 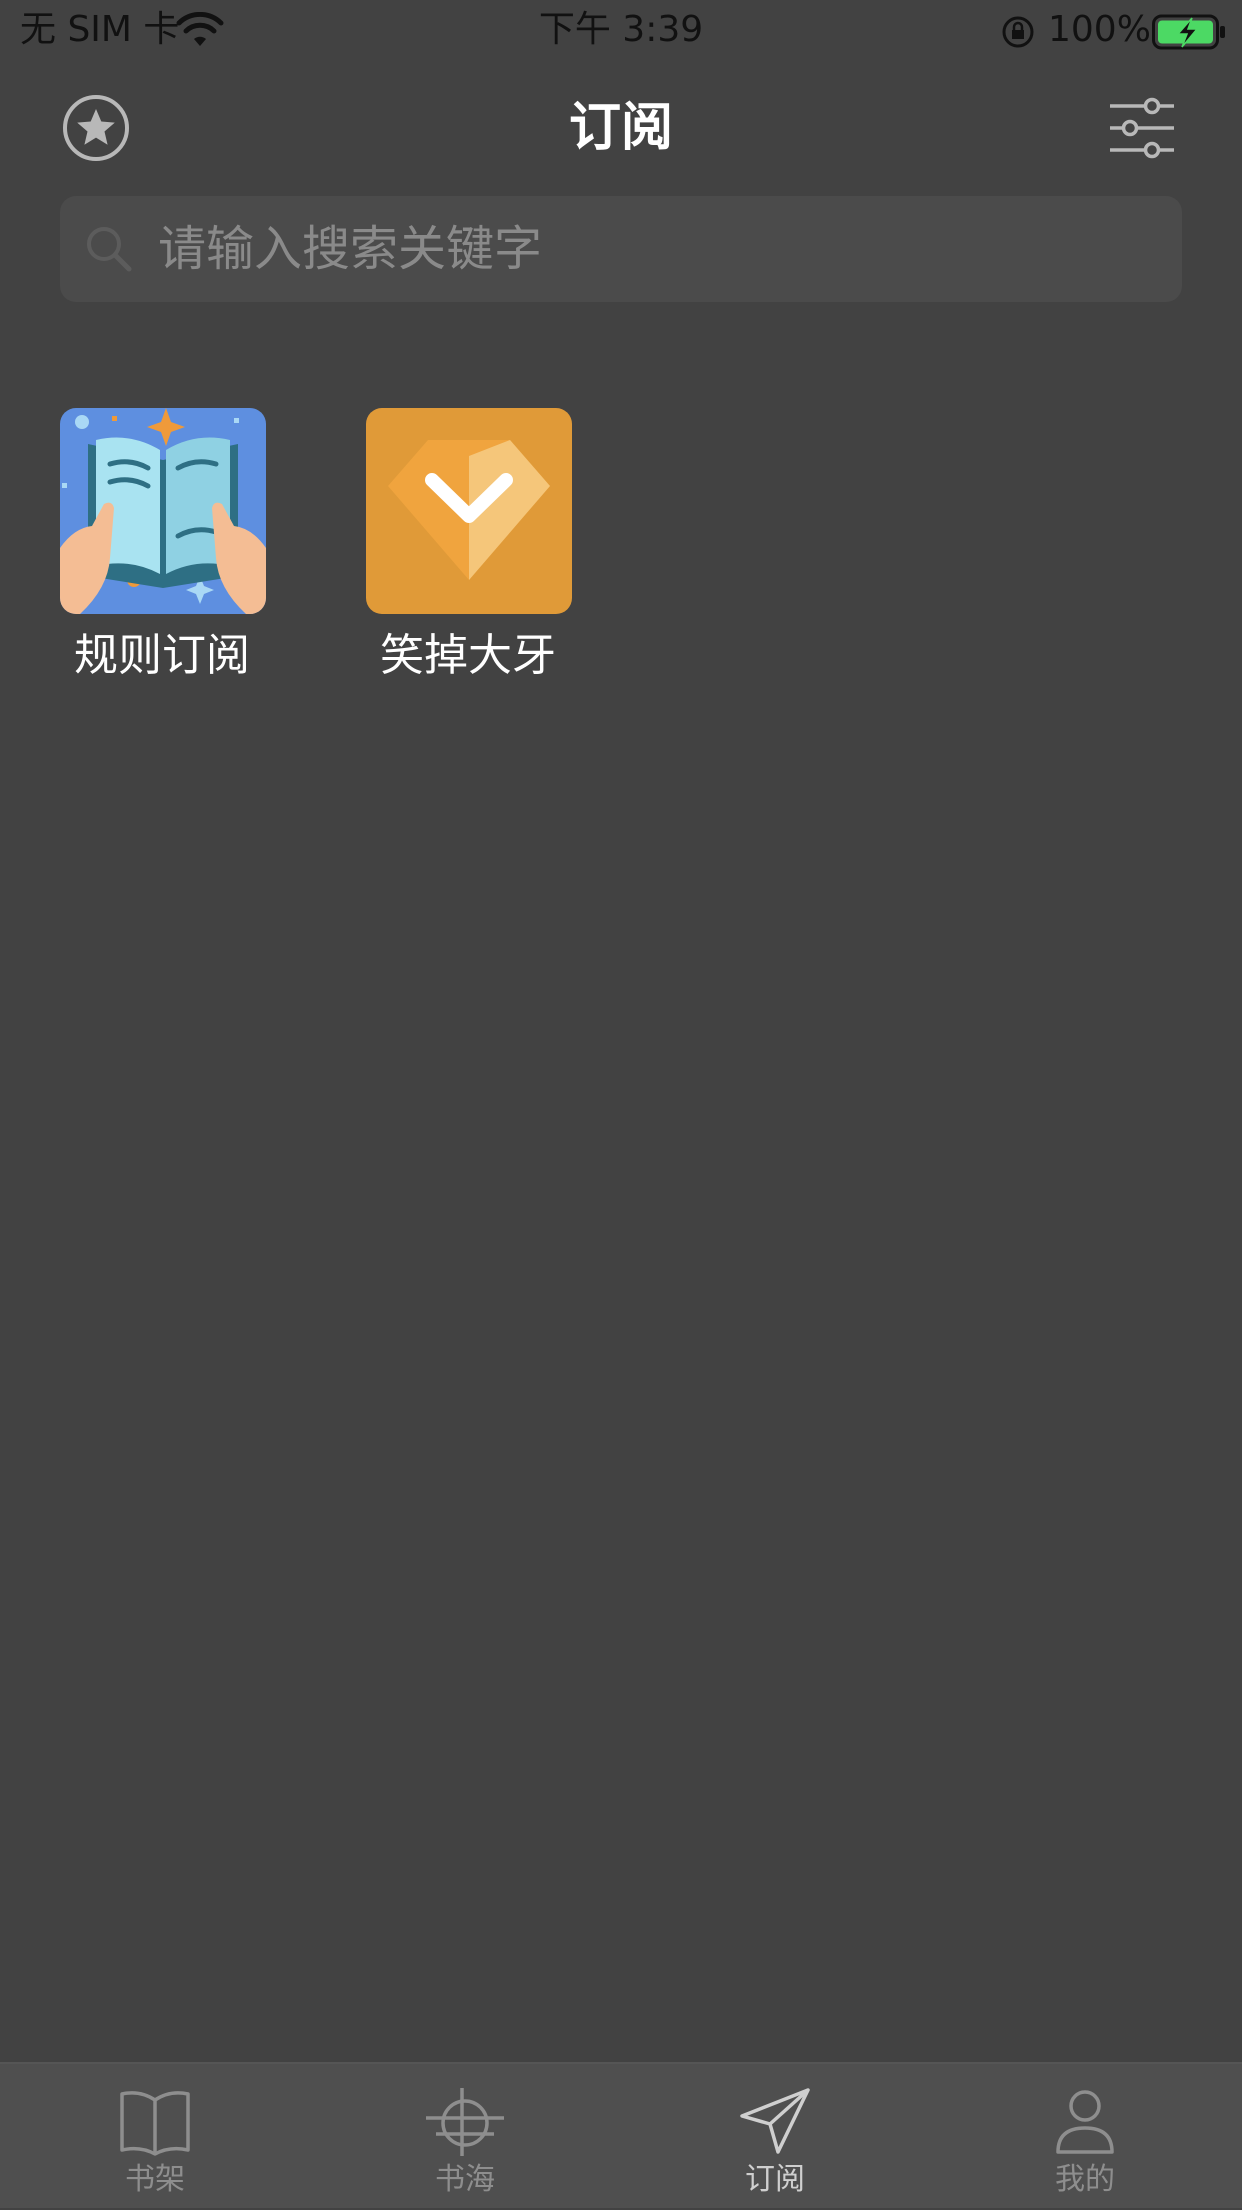 I want to click on open-book-icon, so click(x=163, y=511).